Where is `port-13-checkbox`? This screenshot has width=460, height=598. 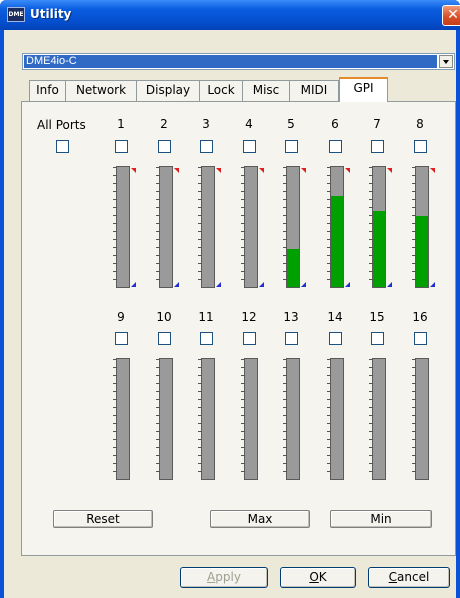
port-13-checkbox is located at coordinates (291, 338).